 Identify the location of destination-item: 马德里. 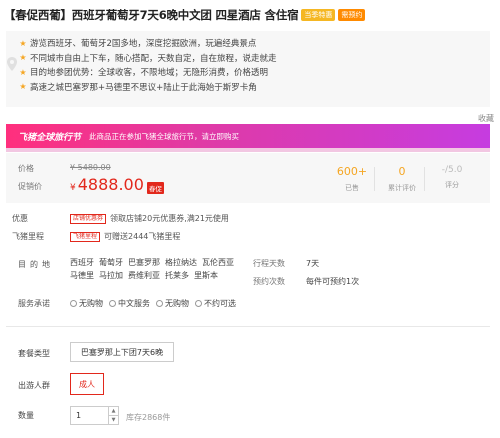
(82, 275).